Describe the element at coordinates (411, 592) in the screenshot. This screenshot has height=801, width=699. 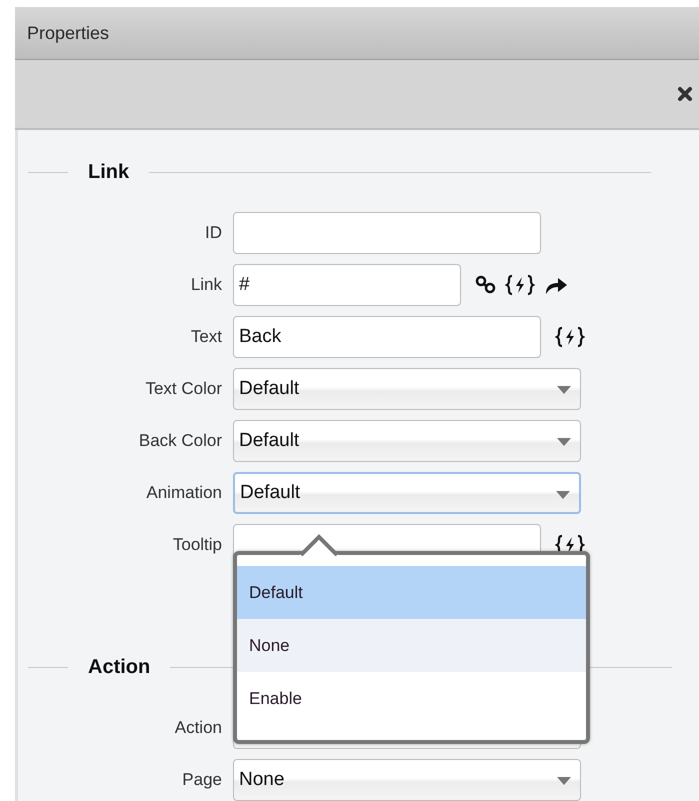
I see `menu-option: Default` at that location.